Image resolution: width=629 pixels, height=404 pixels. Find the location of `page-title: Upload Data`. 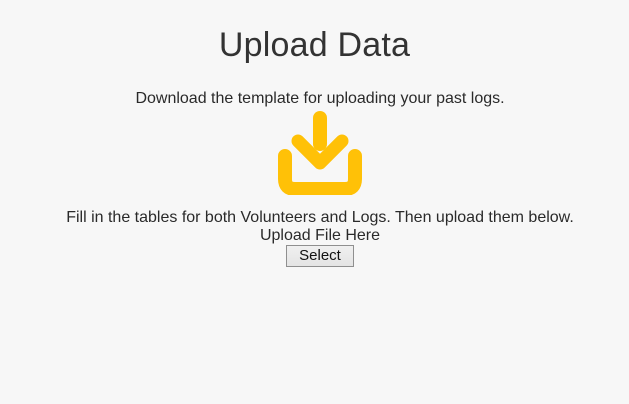

page-title: Upload Data is located at coordinates (314, 45).